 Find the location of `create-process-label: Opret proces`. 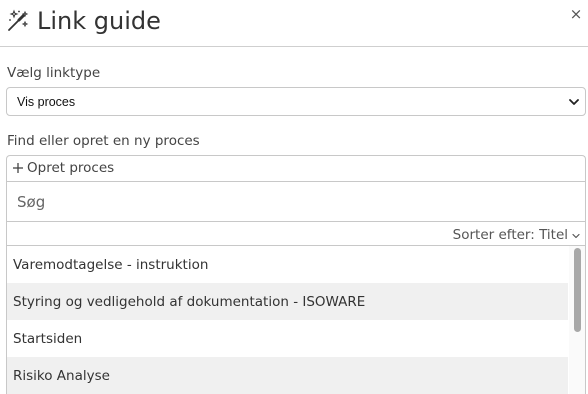

create-process-label: Opret proces is located at coordinates (71, 168).